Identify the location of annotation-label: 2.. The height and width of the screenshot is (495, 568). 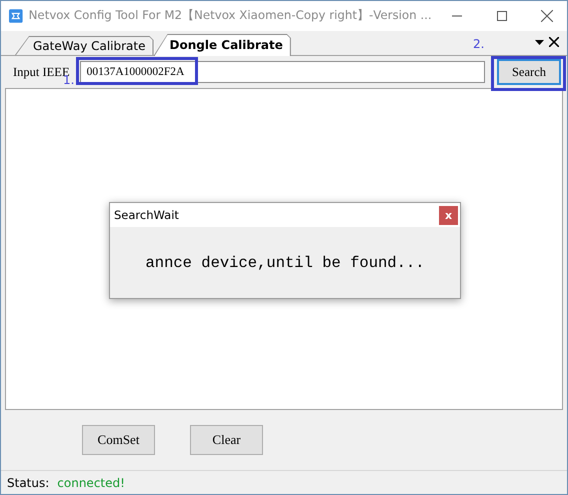
(478, 44).